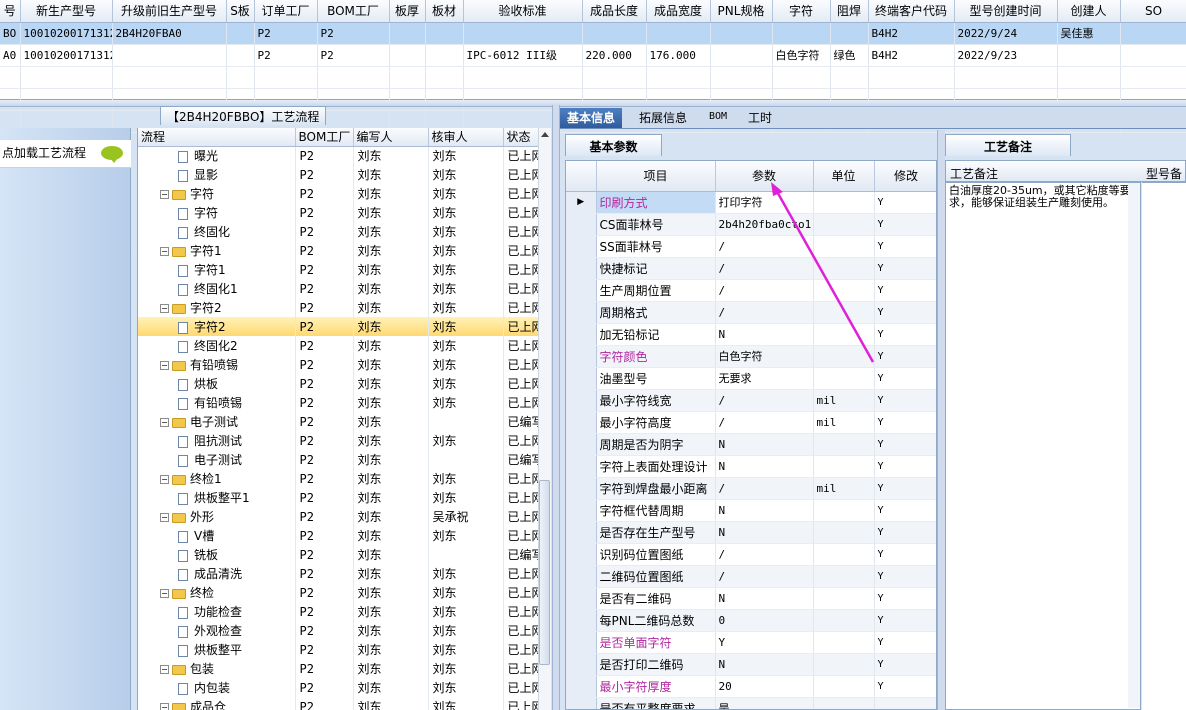 The height and width of the screenshot is (710, 1186). Describe the element at coordinates (286, 11) in the screenshot. I see `column-header: 订单工厂` at that location.